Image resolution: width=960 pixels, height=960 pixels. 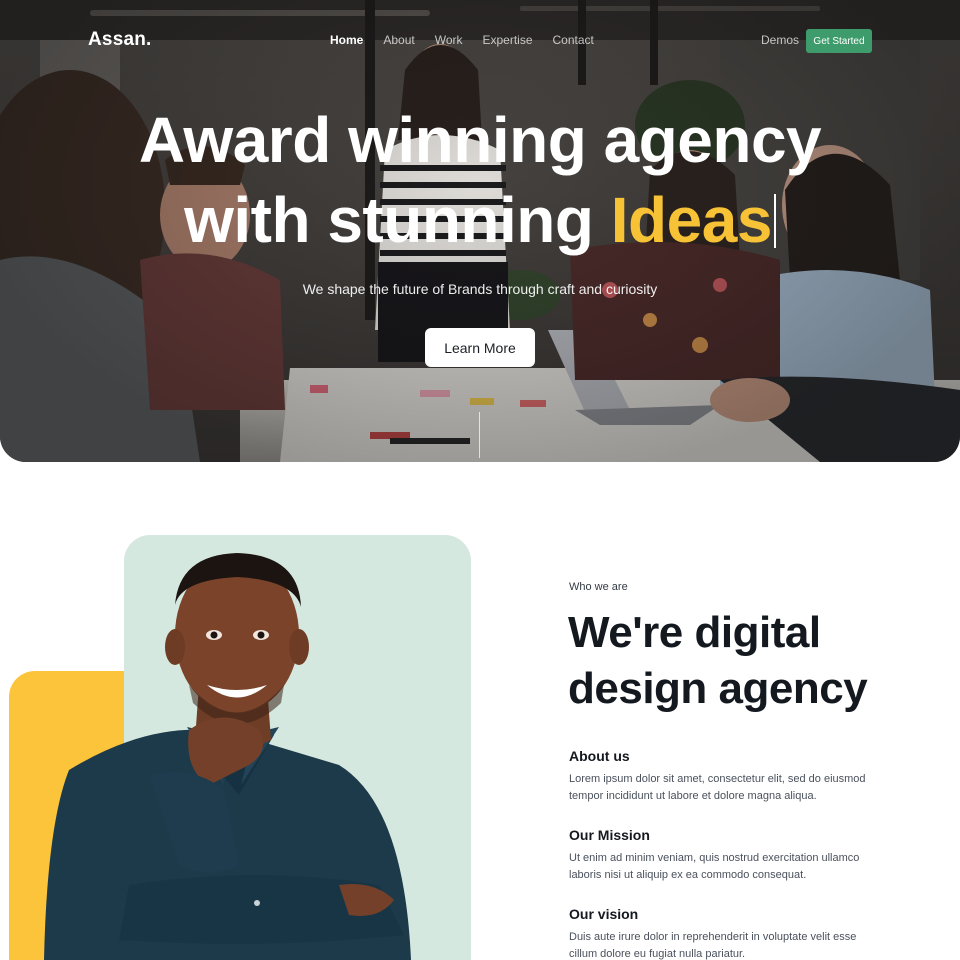 I want to click on nav-link-work: Work, so click(x=449, y=40).